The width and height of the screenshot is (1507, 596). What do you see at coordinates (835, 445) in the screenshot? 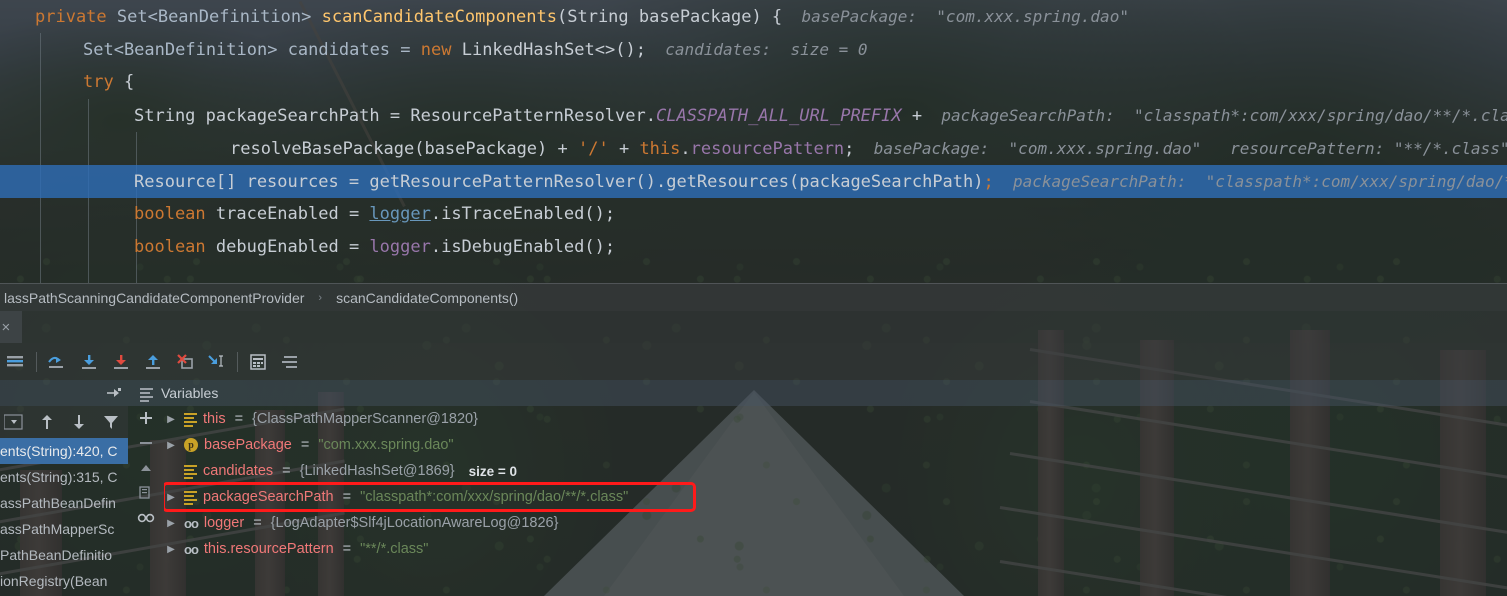
I see `variable-row: ▶ p basePackage = "com.xxx.spring.dao"` at bounding box center [835, 445].